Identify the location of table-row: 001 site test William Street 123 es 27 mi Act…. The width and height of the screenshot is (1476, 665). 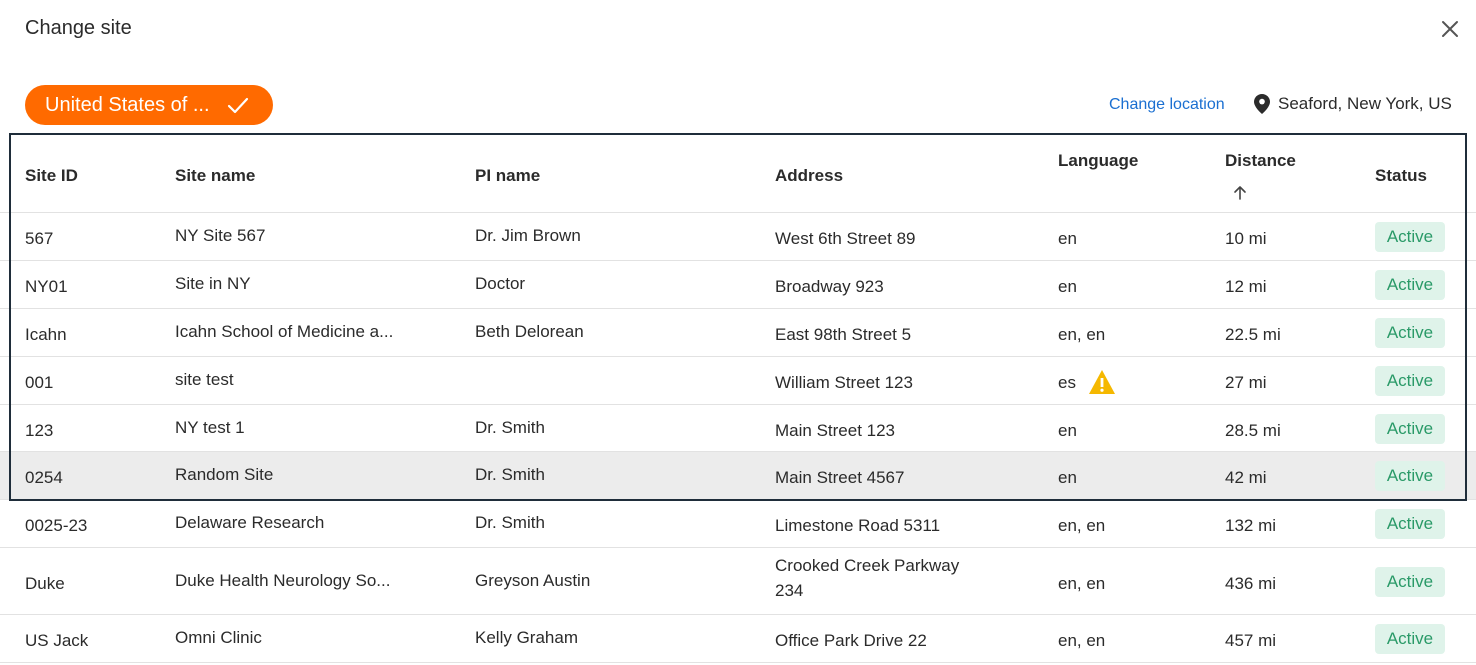
(738, 381).